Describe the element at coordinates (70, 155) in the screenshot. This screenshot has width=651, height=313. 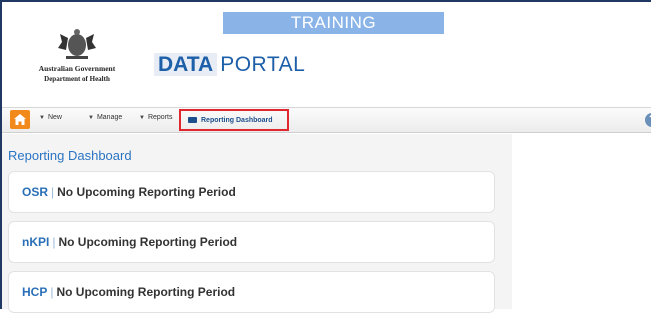
I see `page-title: Reporting Dashboard` at that location.